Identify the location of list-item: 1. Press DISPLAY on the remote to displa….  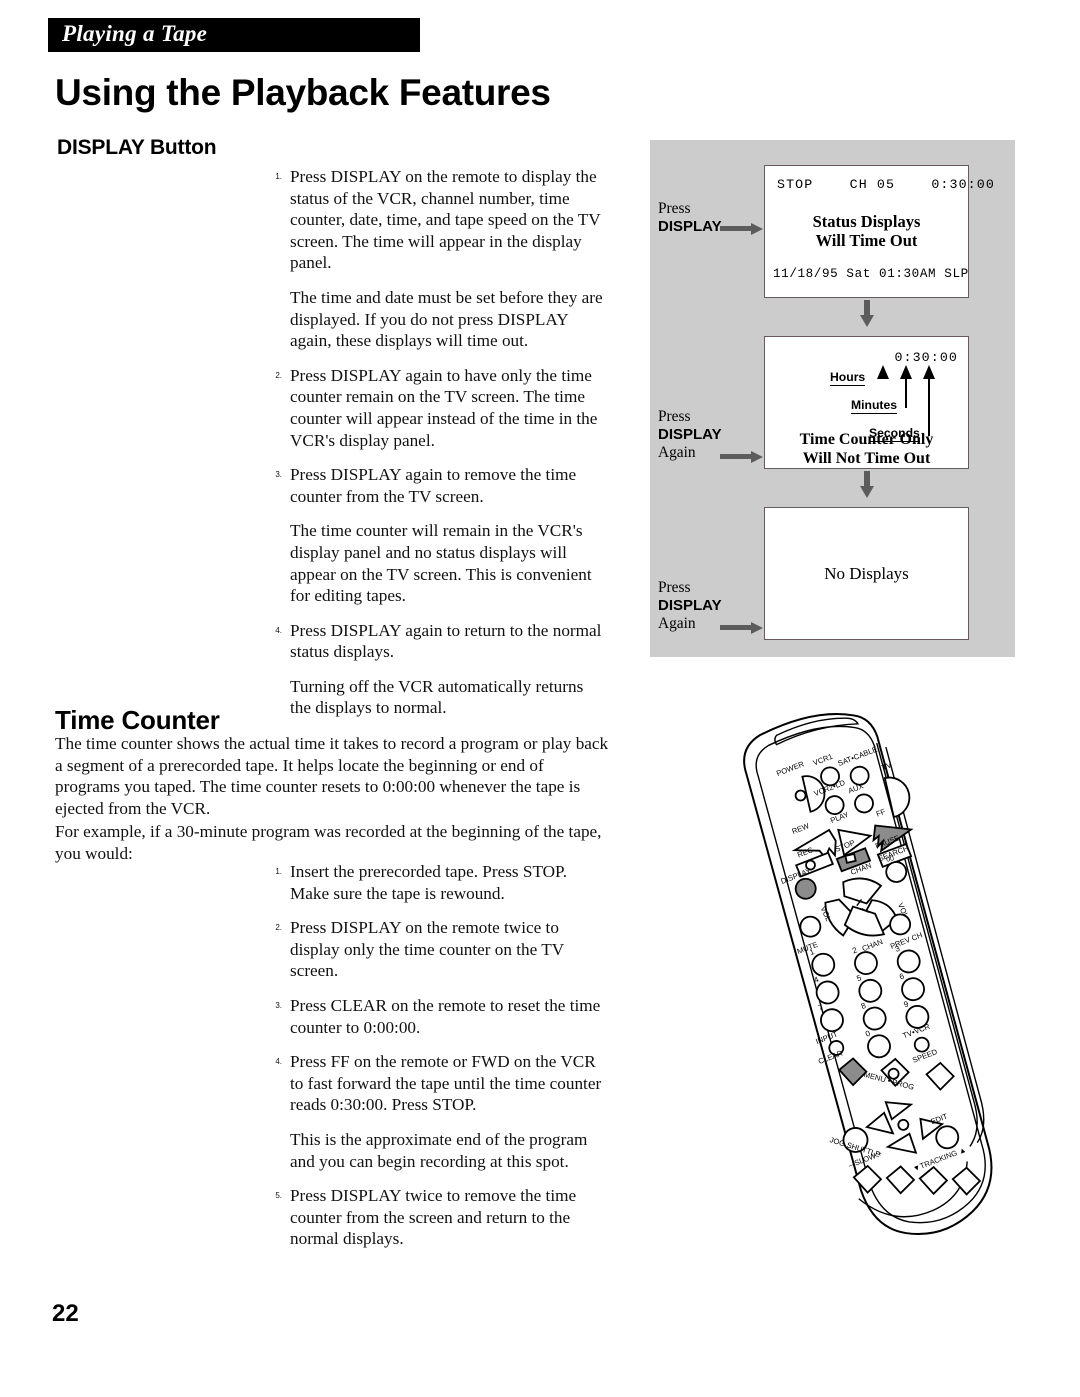
(433, 259).